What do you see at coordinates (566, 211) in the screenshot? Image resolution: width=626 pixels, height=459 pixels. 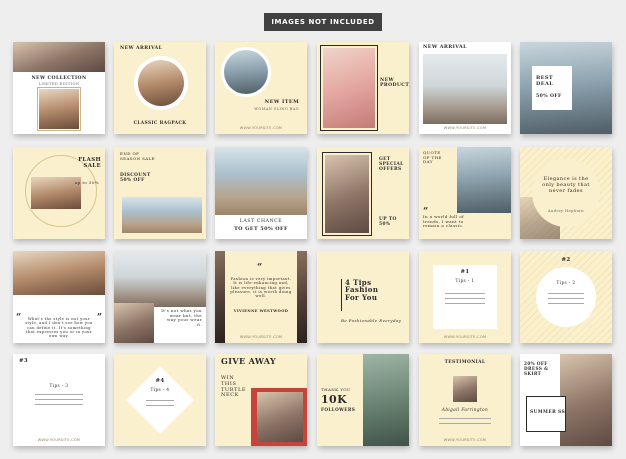 I see `quote-author: Audrey Hepburn` at bounding box center [566, 211].